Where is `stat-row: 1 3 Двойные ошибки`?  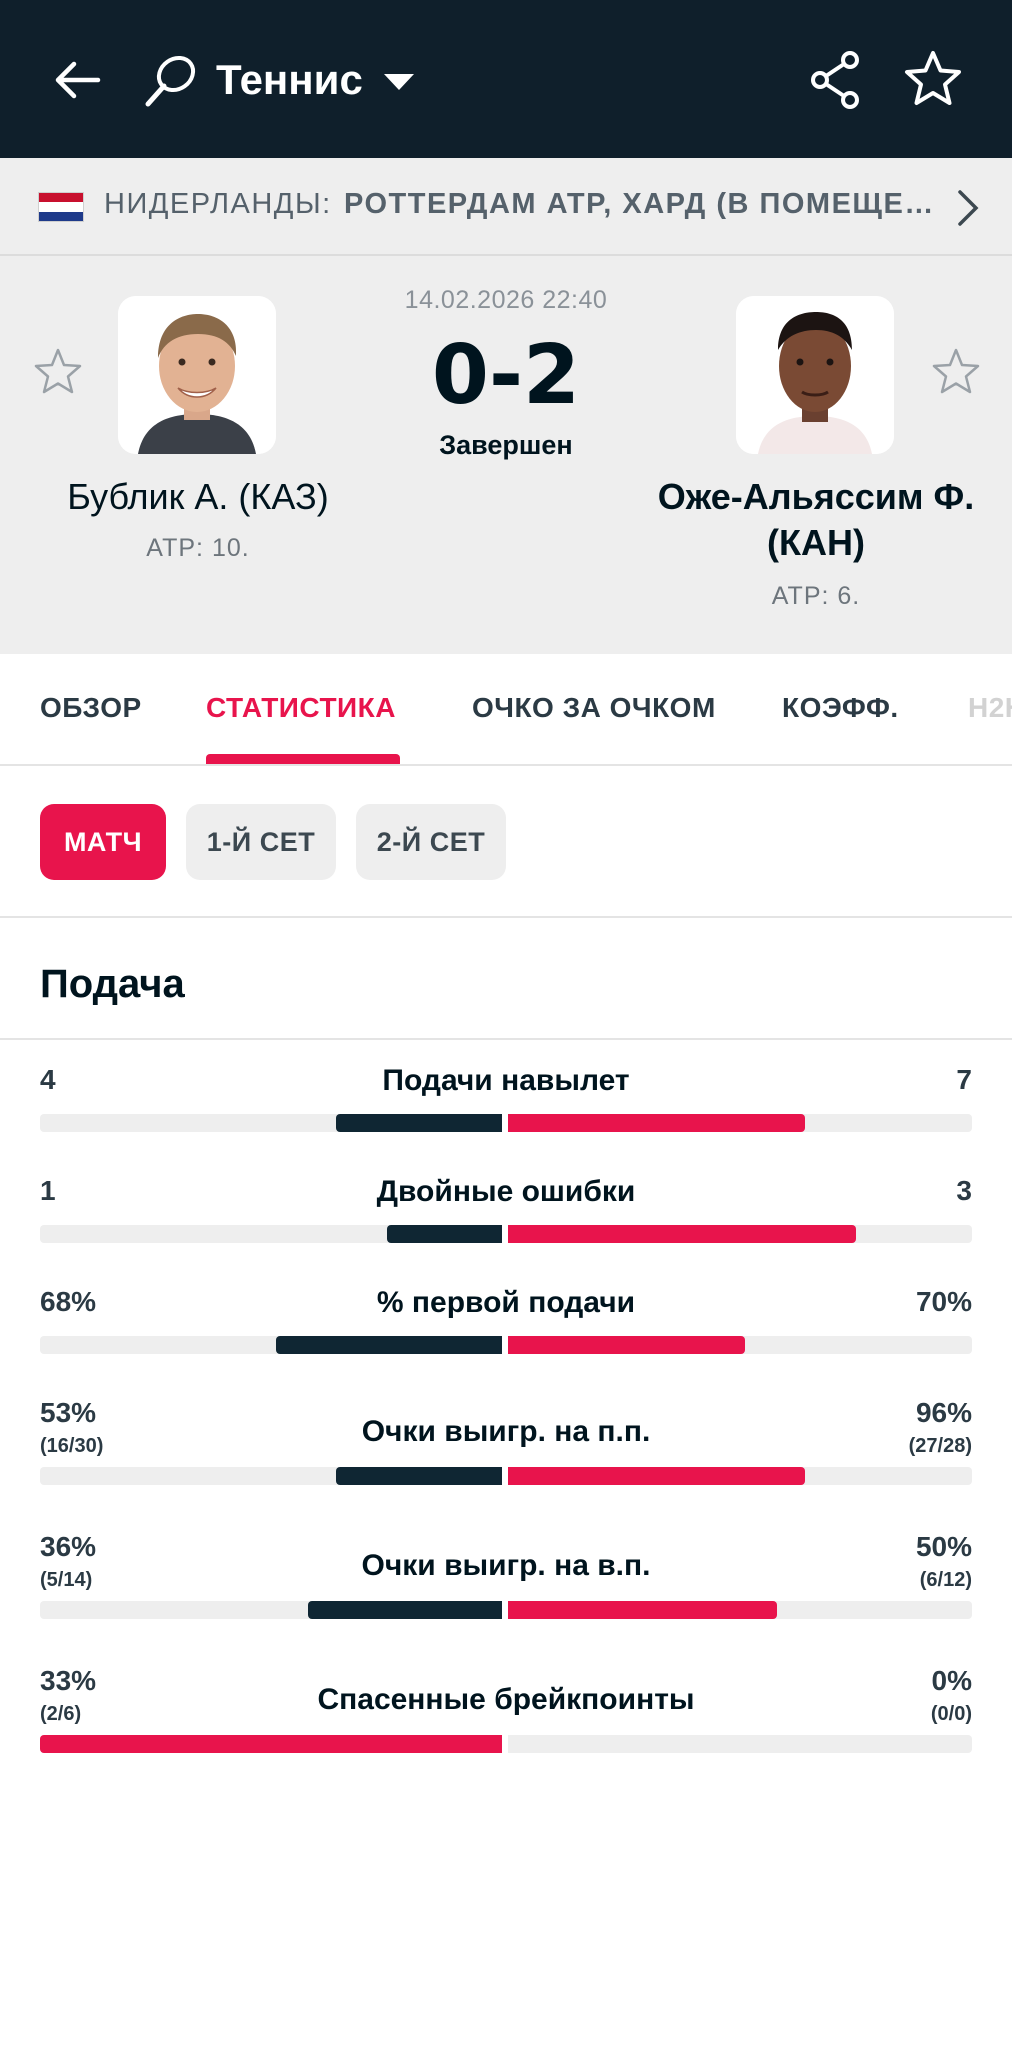 stat-row: 1 3 Двойные ошибки is located at coordinates (506, 1215).